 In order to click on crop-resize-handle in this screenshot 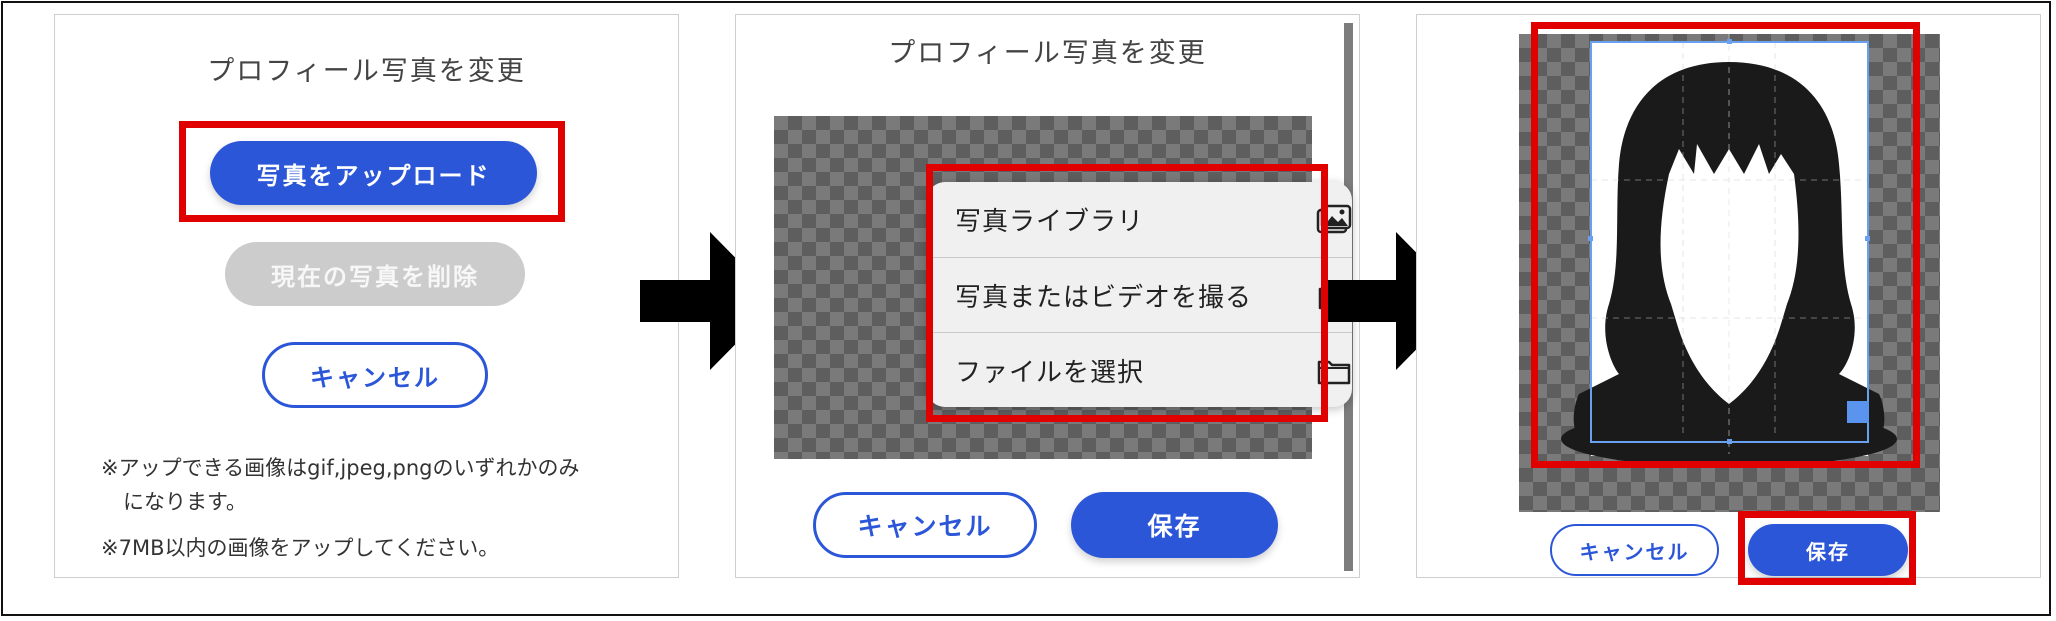, I will do `click(1858, 412)`.